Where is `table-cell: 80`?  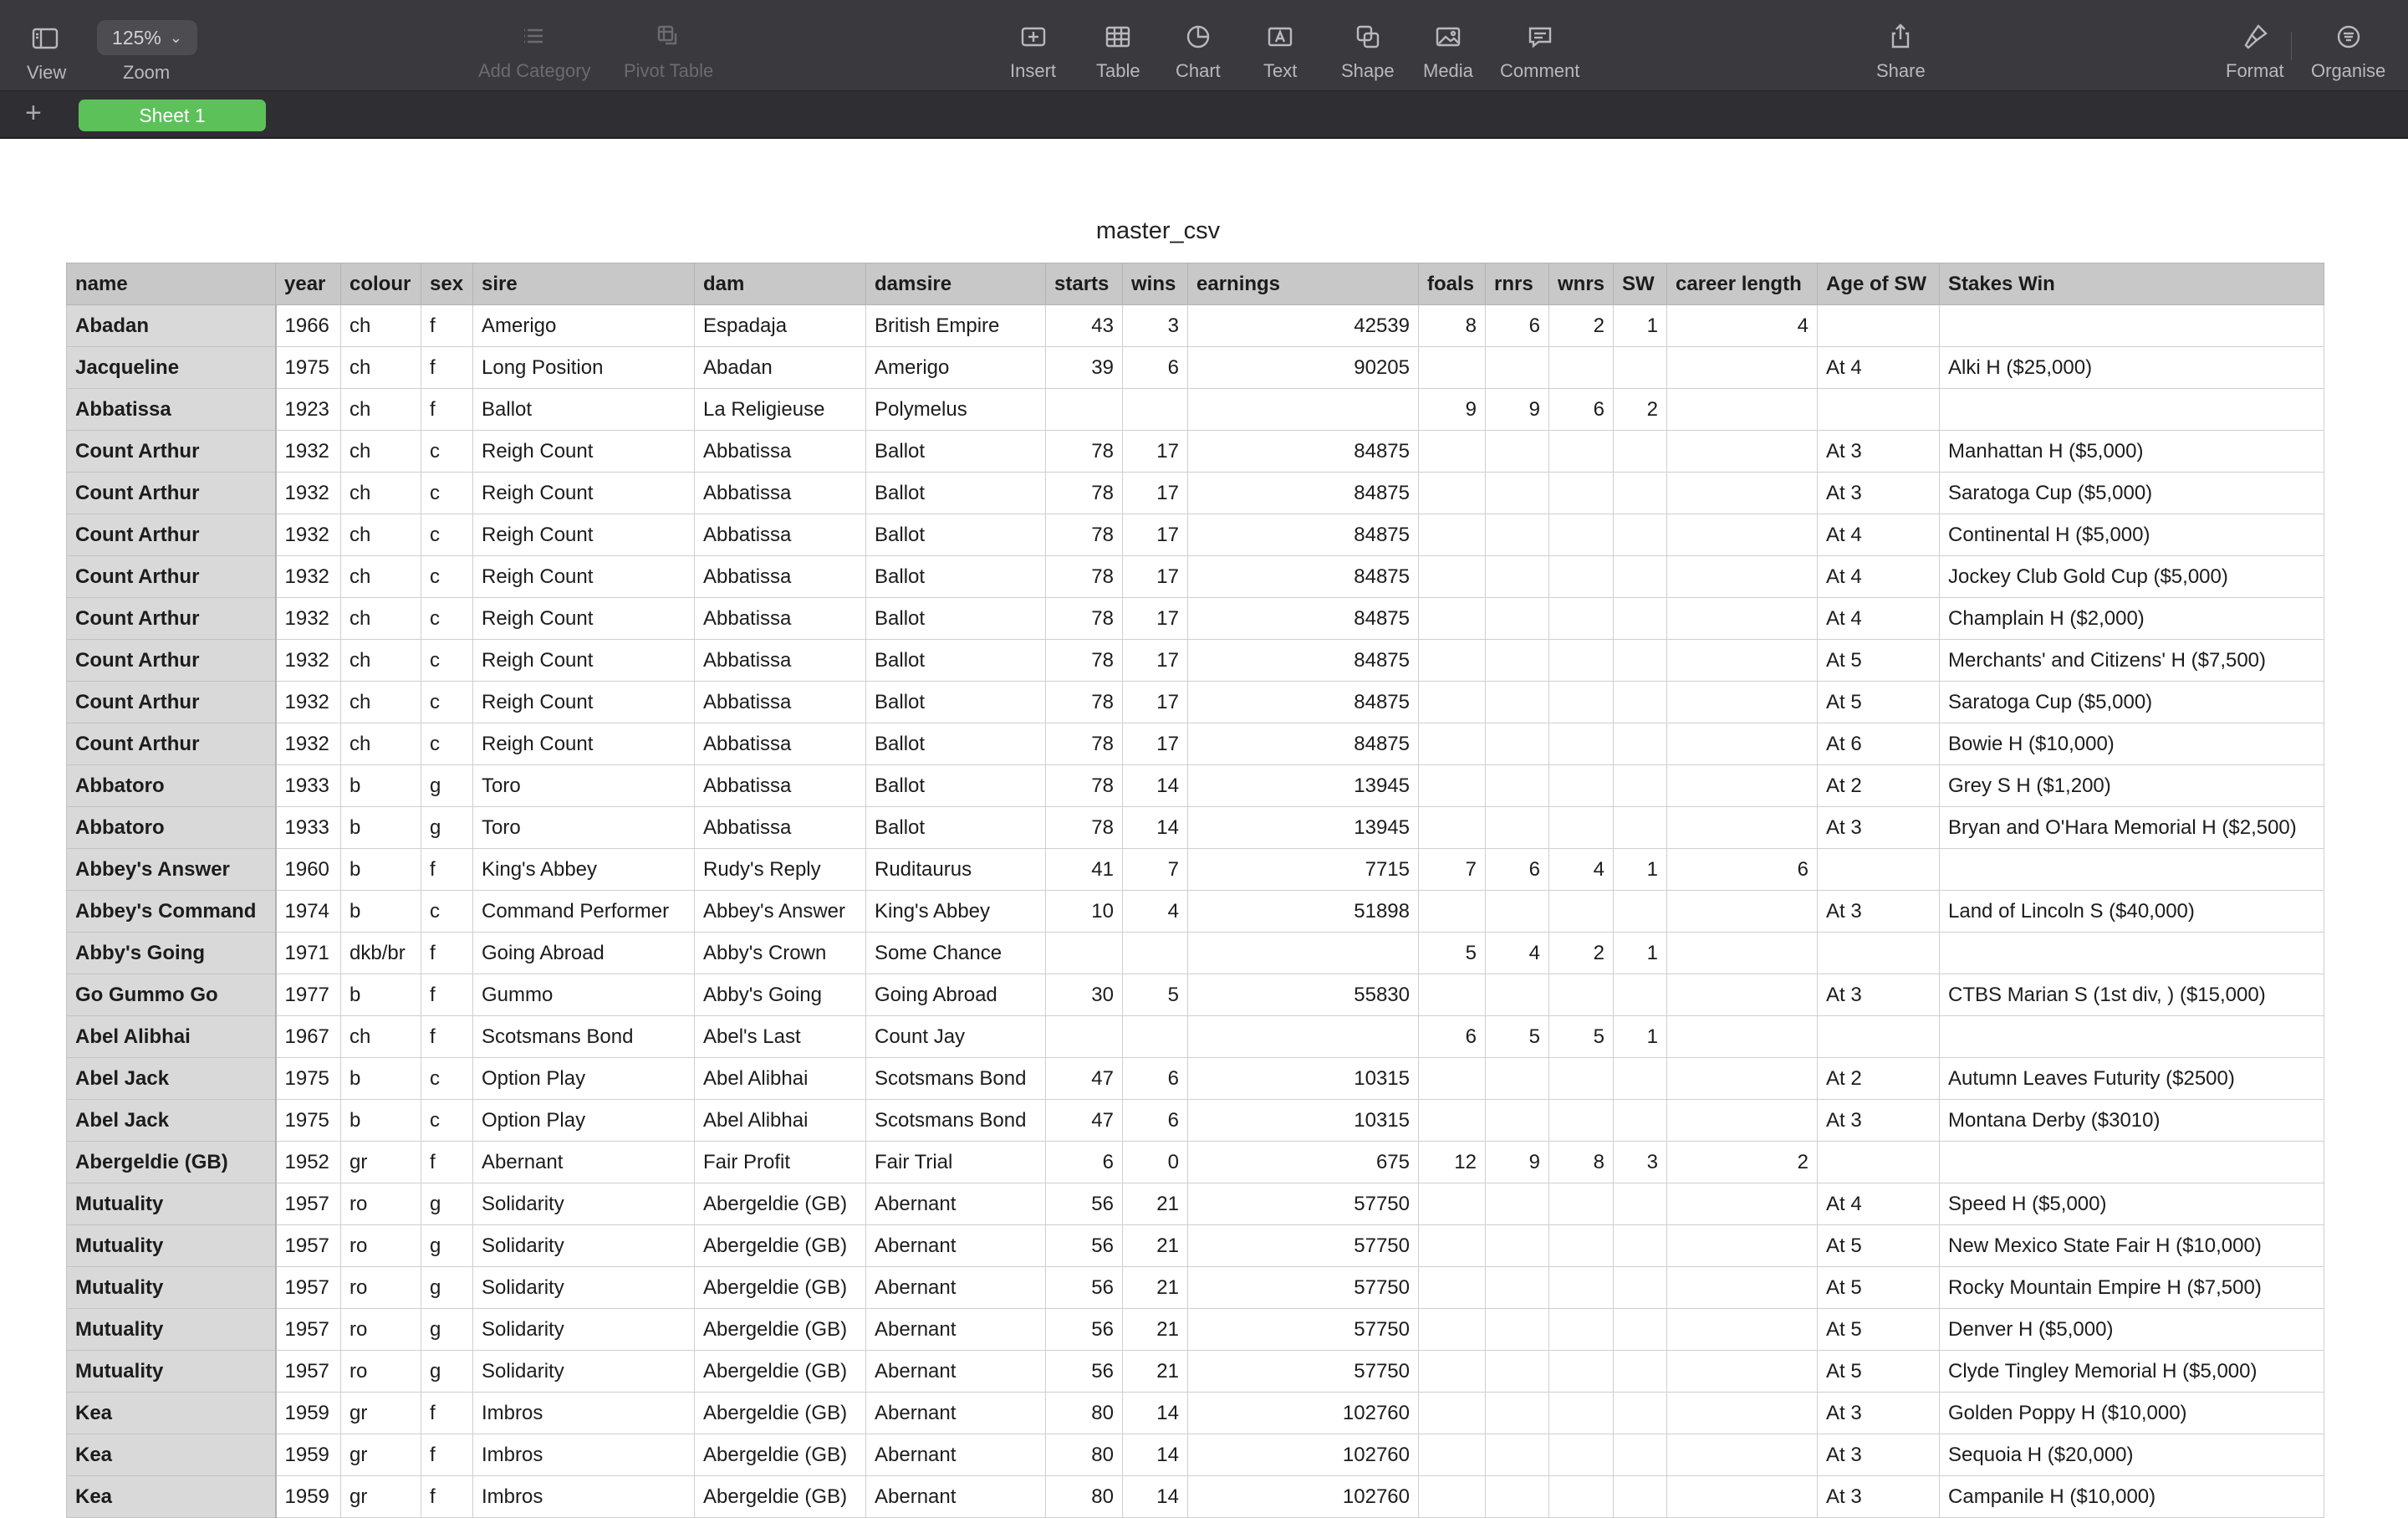
table-cell: 80 is located at coordinates (1084, 1455).